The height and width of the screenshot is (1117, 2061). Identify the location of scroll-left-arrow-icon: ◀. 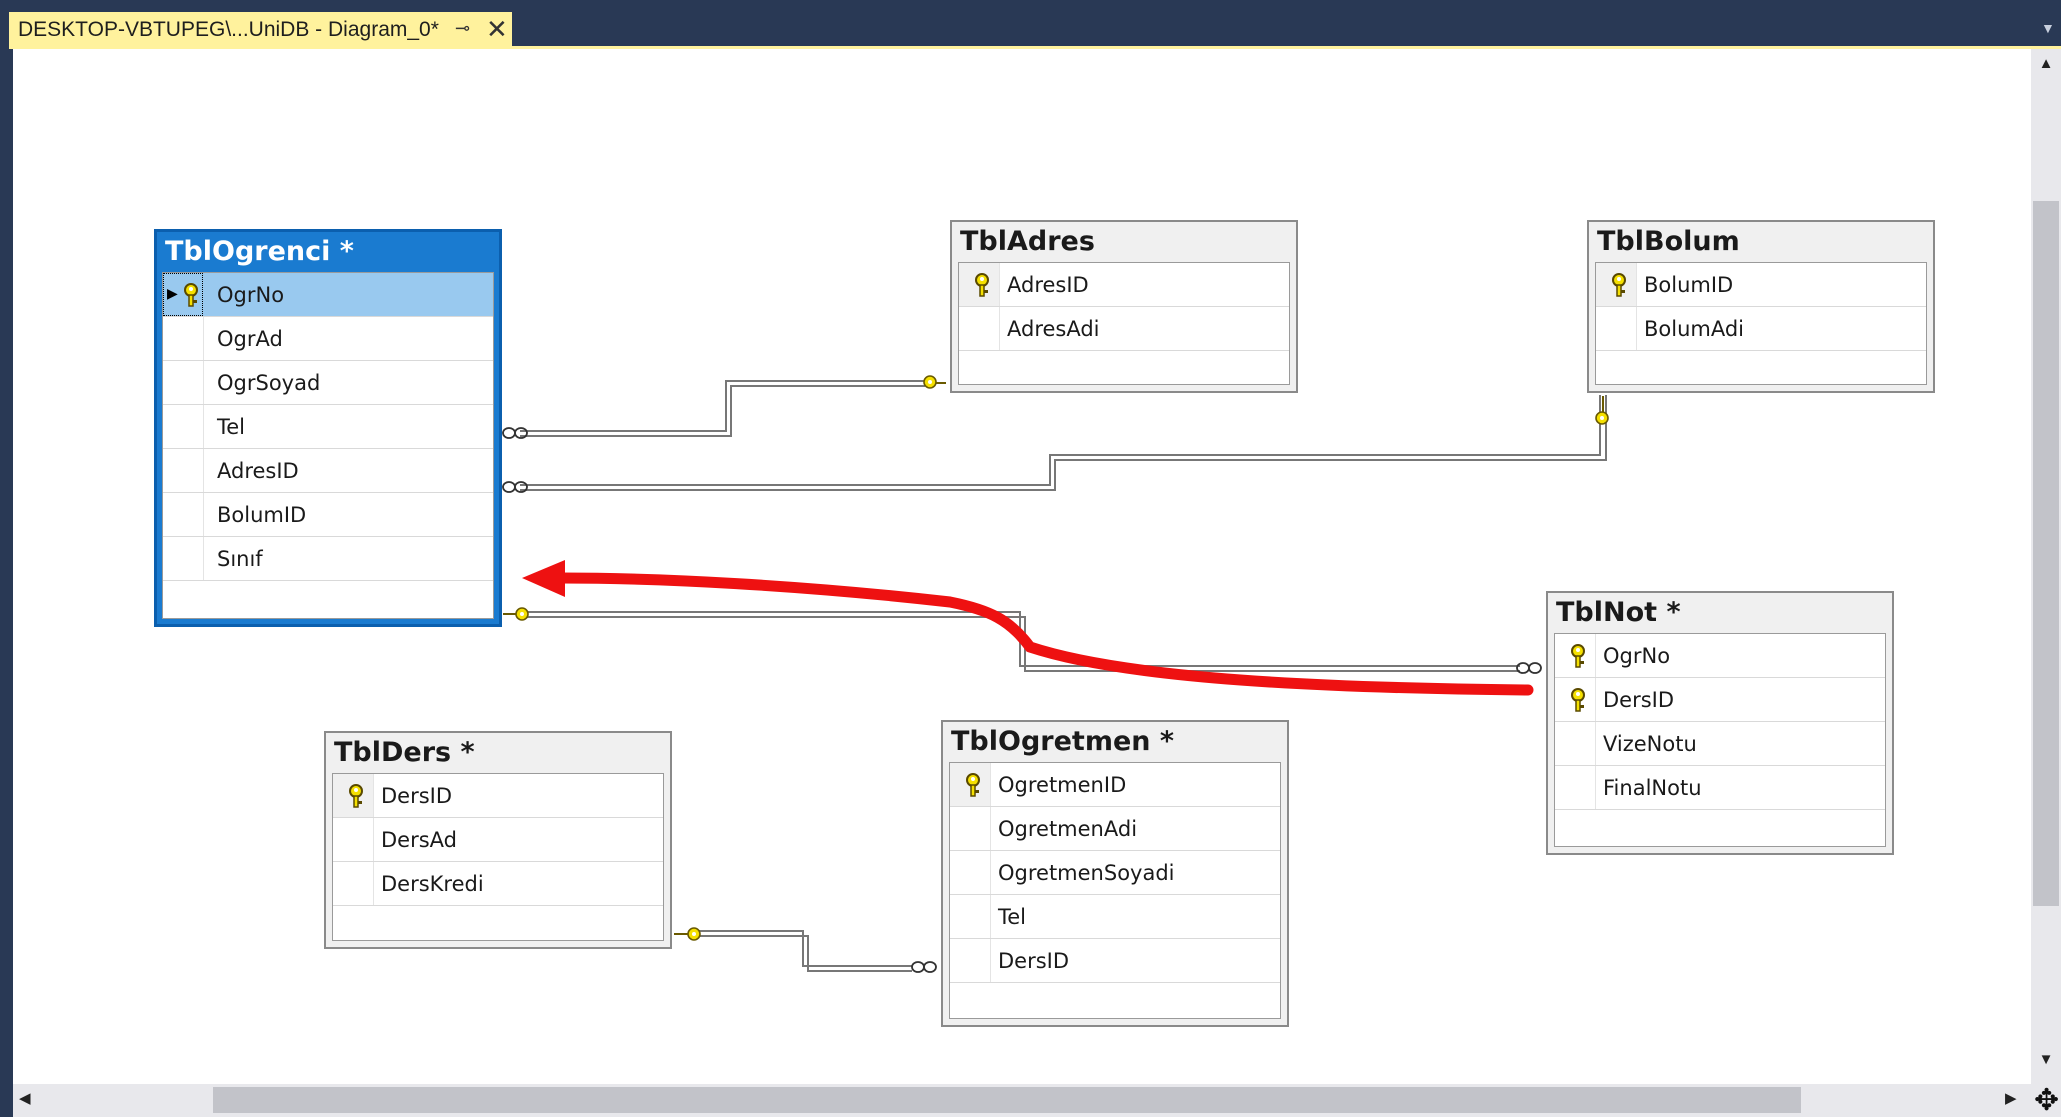
(25, 1098).